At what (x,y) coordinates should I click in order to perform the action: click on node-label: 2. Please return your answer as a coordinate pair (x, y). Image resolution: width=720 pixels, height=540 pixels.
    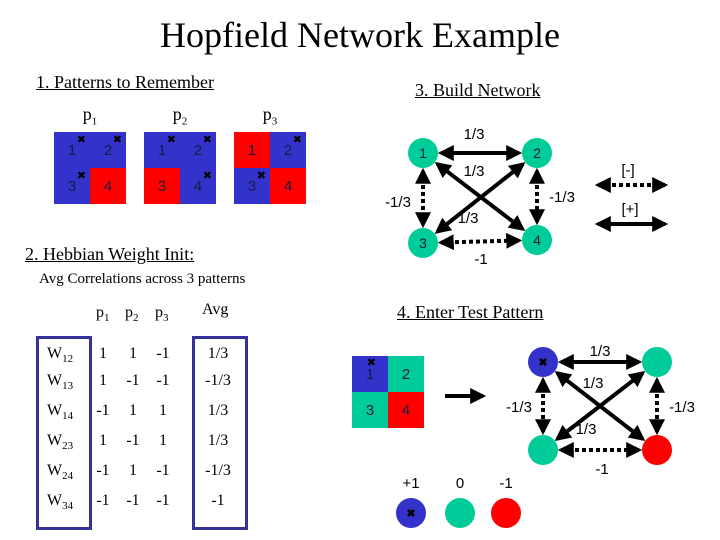
    Looking at the image, I should click on (537, 153).